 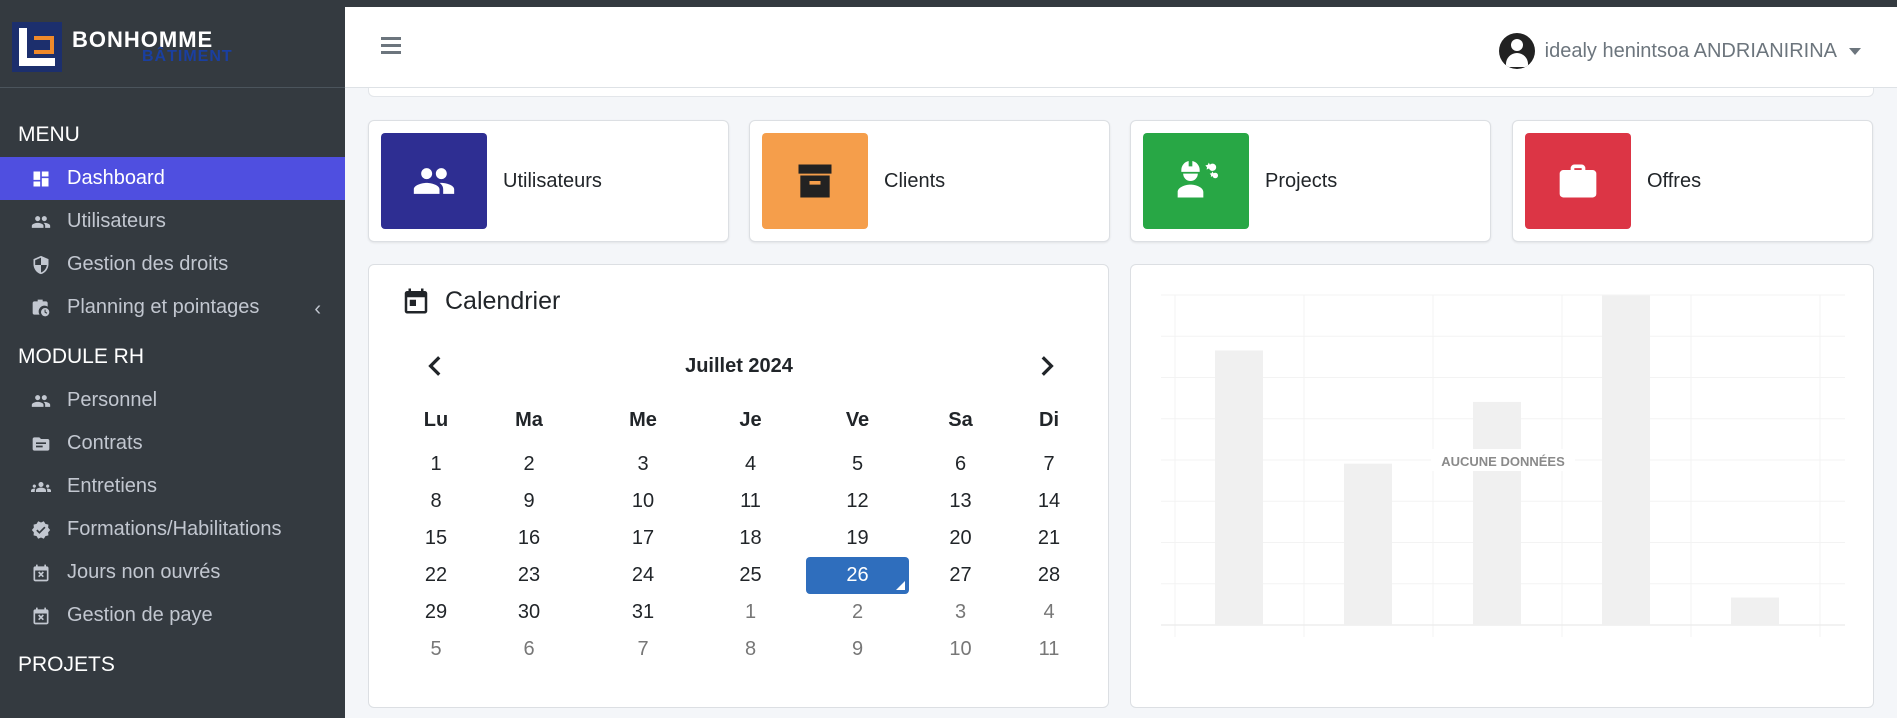 I want to click on calendar-weekday-row: Lu Ma Me Je Ve Sa Di, so click(x=745, y=419).